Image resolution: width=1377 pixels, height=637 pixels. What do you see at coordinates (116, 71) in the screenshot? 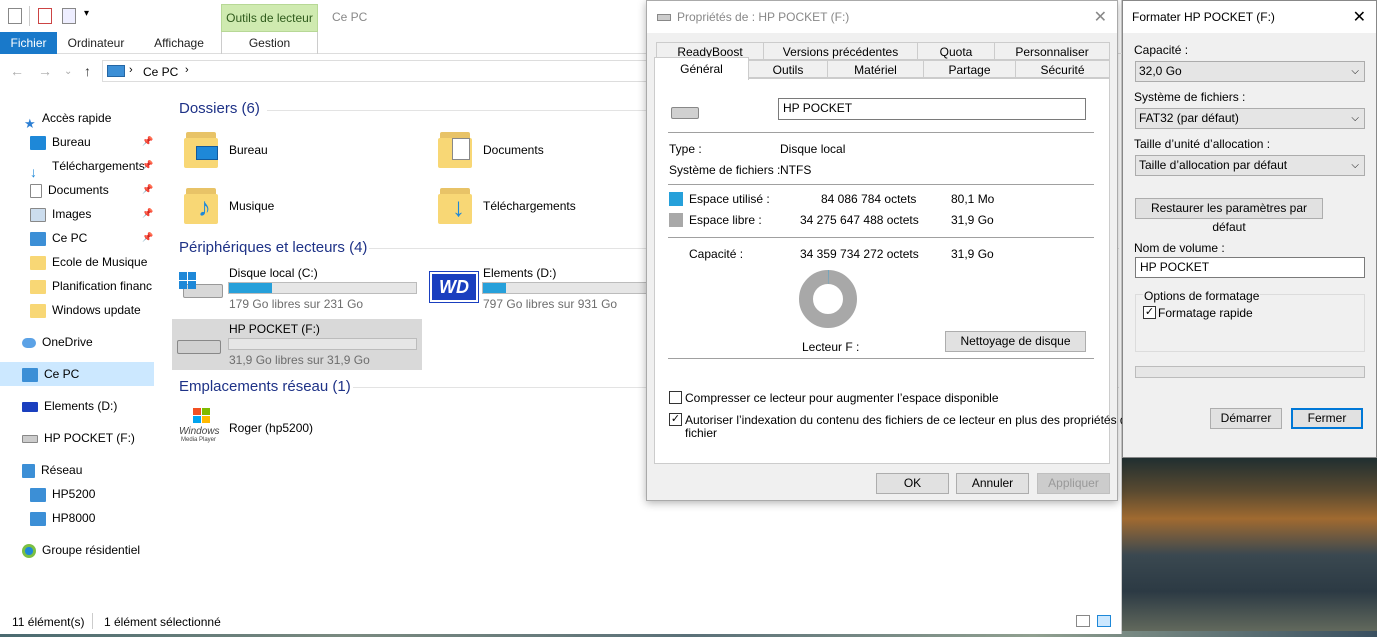
I see `computer-icon` at bounding box center [116, 71].